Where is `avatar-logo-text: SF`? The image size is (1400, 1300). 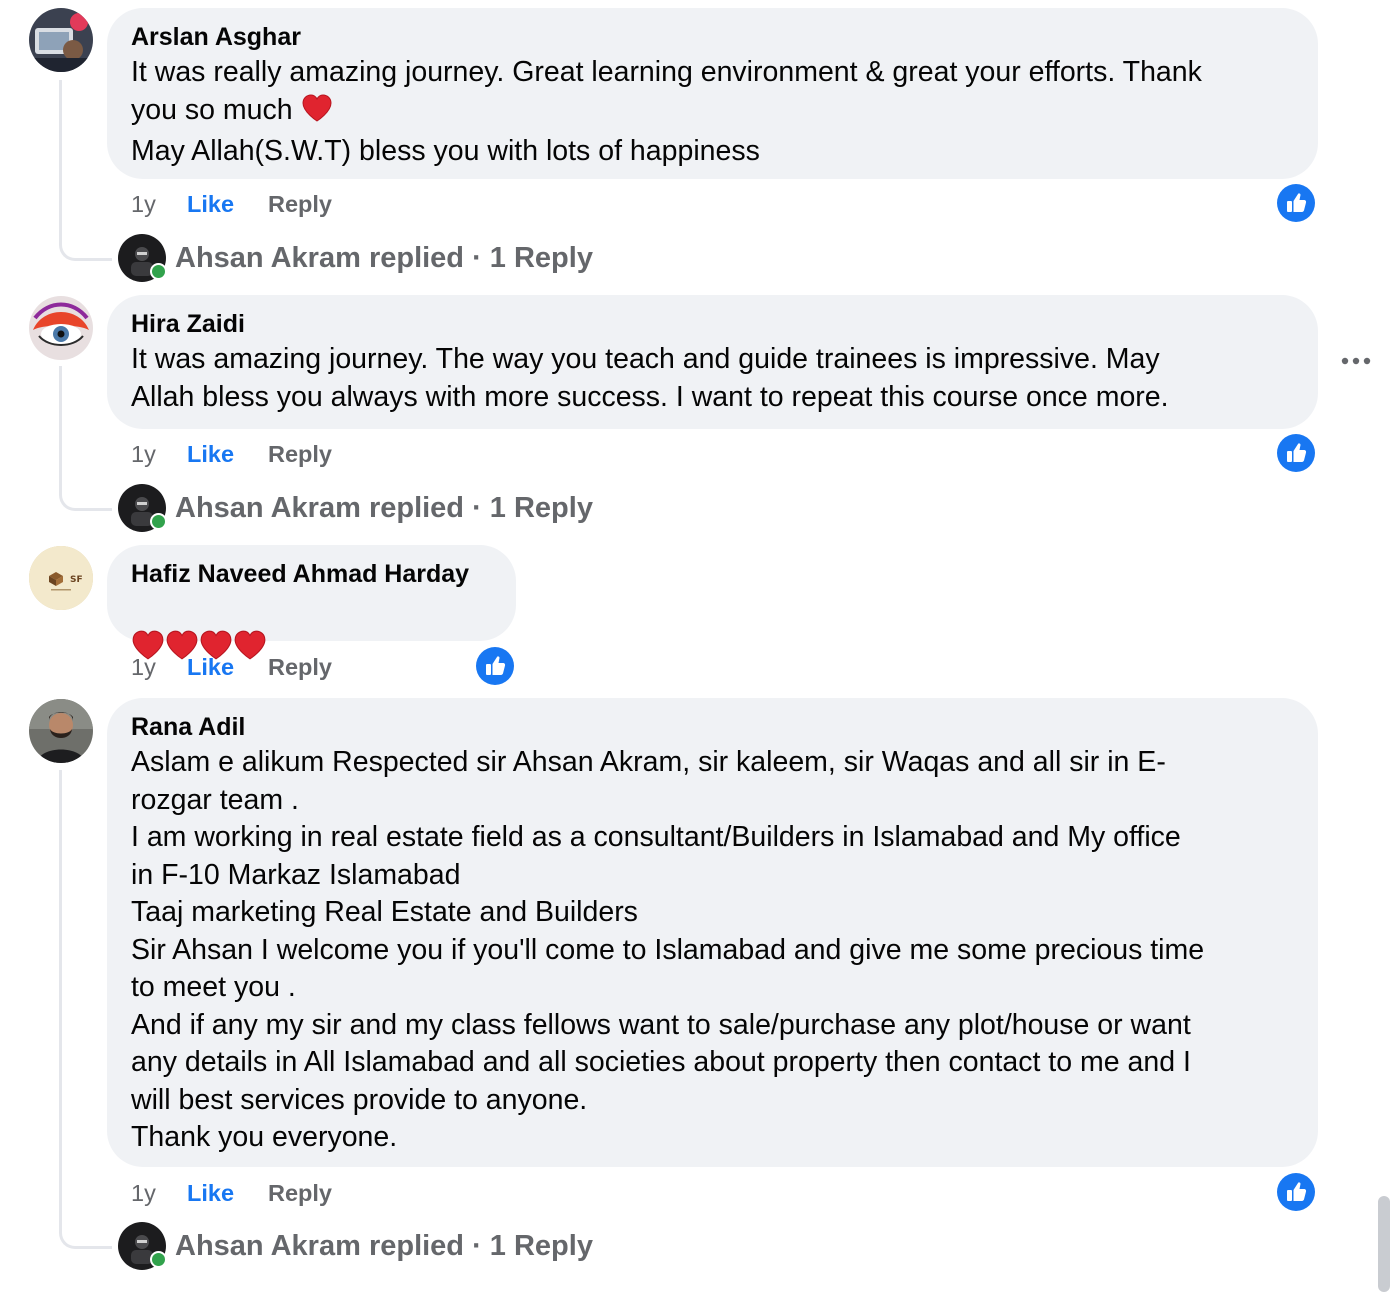
avatar-logo-text: SF is located at coordinates (76, 580).